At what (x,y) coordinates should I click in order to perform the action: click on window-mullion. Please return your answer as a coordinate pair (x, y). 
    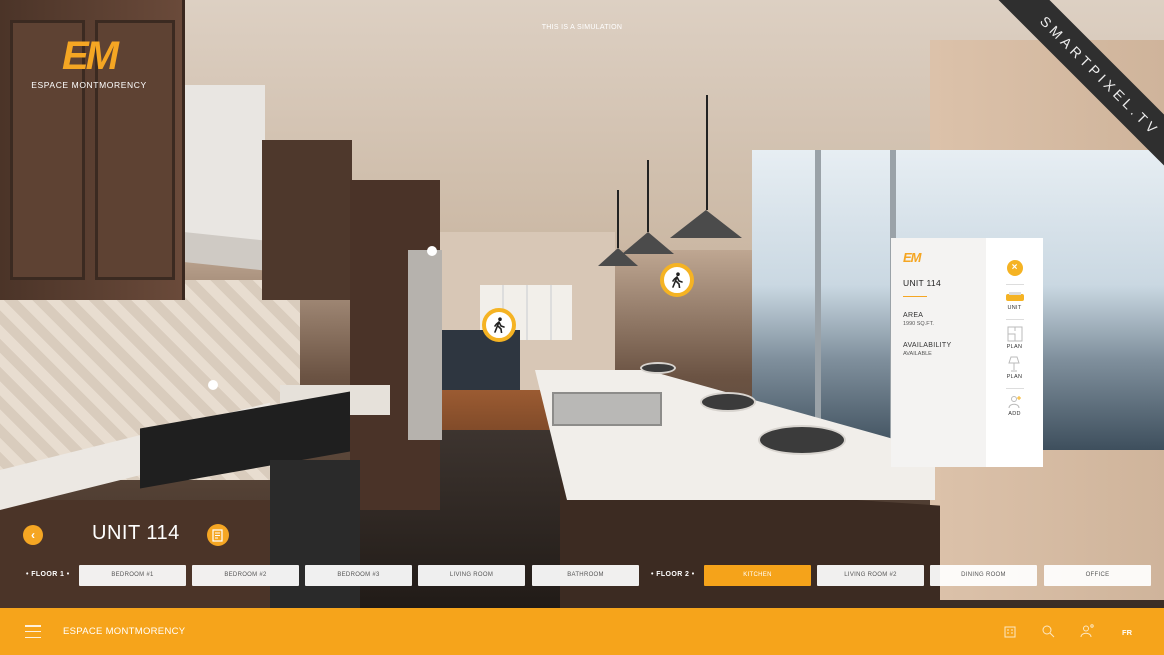
    Looking at the image, I should click on (818, 300).